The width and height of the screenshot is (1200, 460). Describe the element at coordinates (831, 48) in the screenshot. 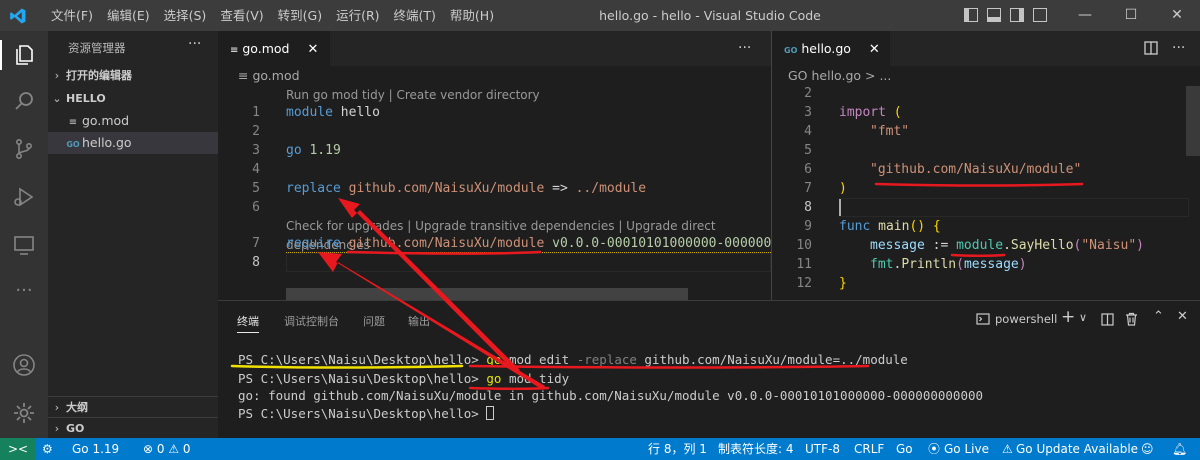

I see `tab-hello-go: GO hello.go ✕` at that location.